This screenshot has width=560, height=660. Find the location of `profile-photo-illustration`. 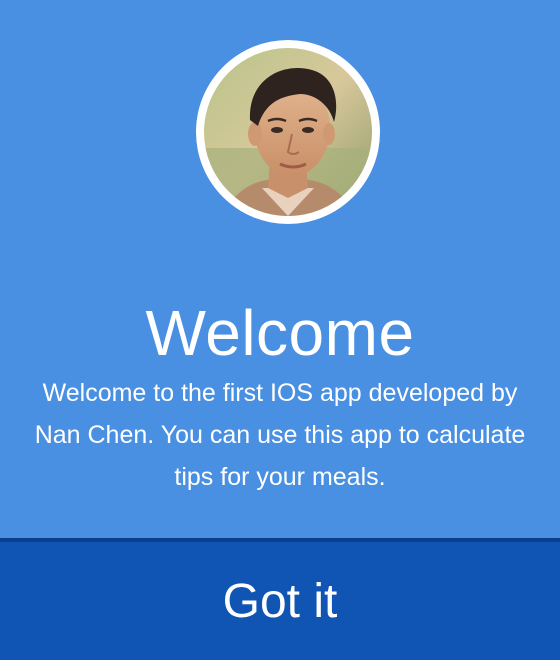

profile-photo-illustration is located at coordinates (288, 132).